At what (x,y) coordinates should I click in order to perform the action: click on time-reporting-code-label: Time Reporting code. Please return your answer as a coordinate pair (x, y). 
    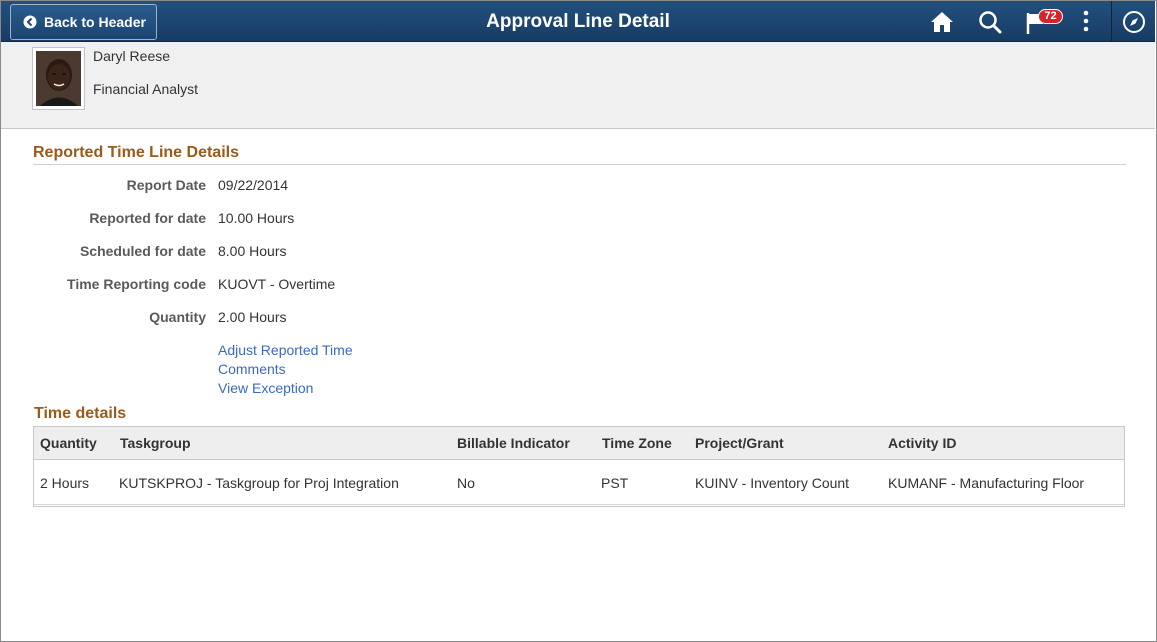
    Looking at the image, I should click on (136, 284).